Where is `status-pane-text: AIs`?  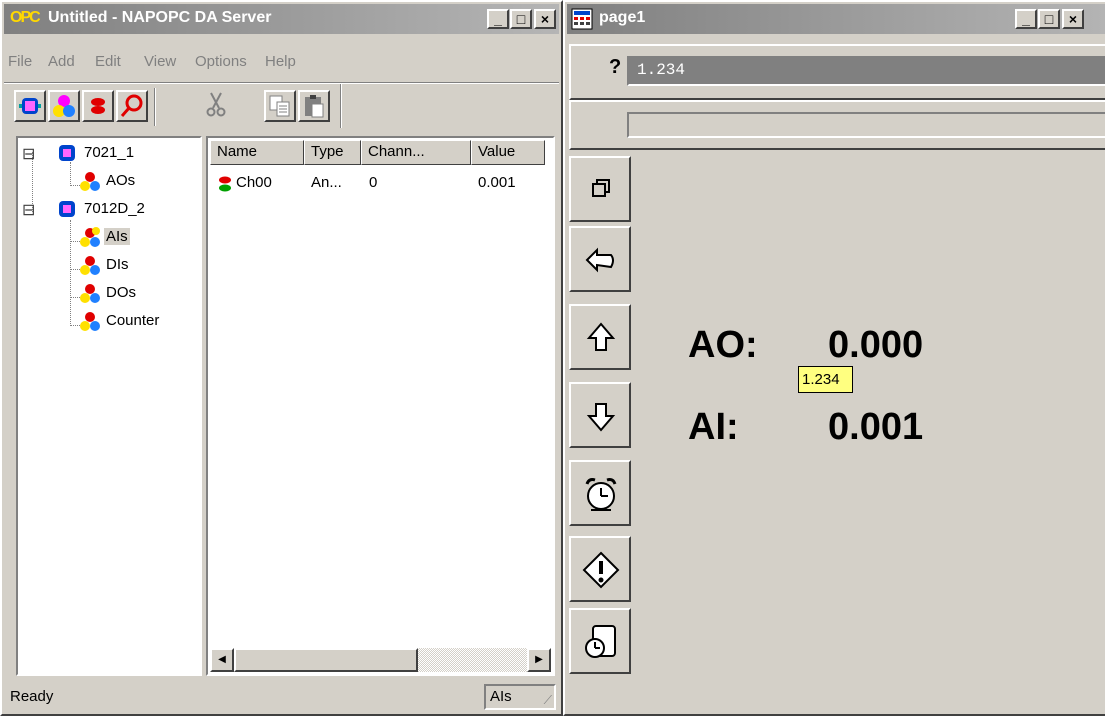
status-pane-text: AIs is located at coordinates (501, 696).